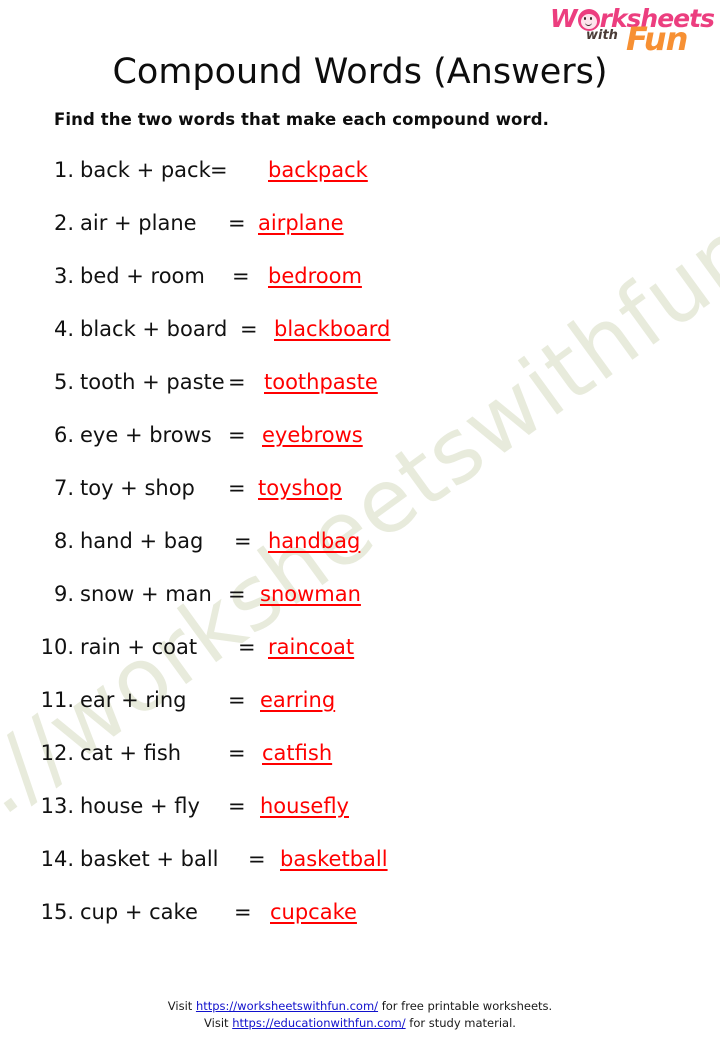 Image resolution: width=720 pixels, height=1040 pixels. I want to click on question-number: 3., so click(63, 276).